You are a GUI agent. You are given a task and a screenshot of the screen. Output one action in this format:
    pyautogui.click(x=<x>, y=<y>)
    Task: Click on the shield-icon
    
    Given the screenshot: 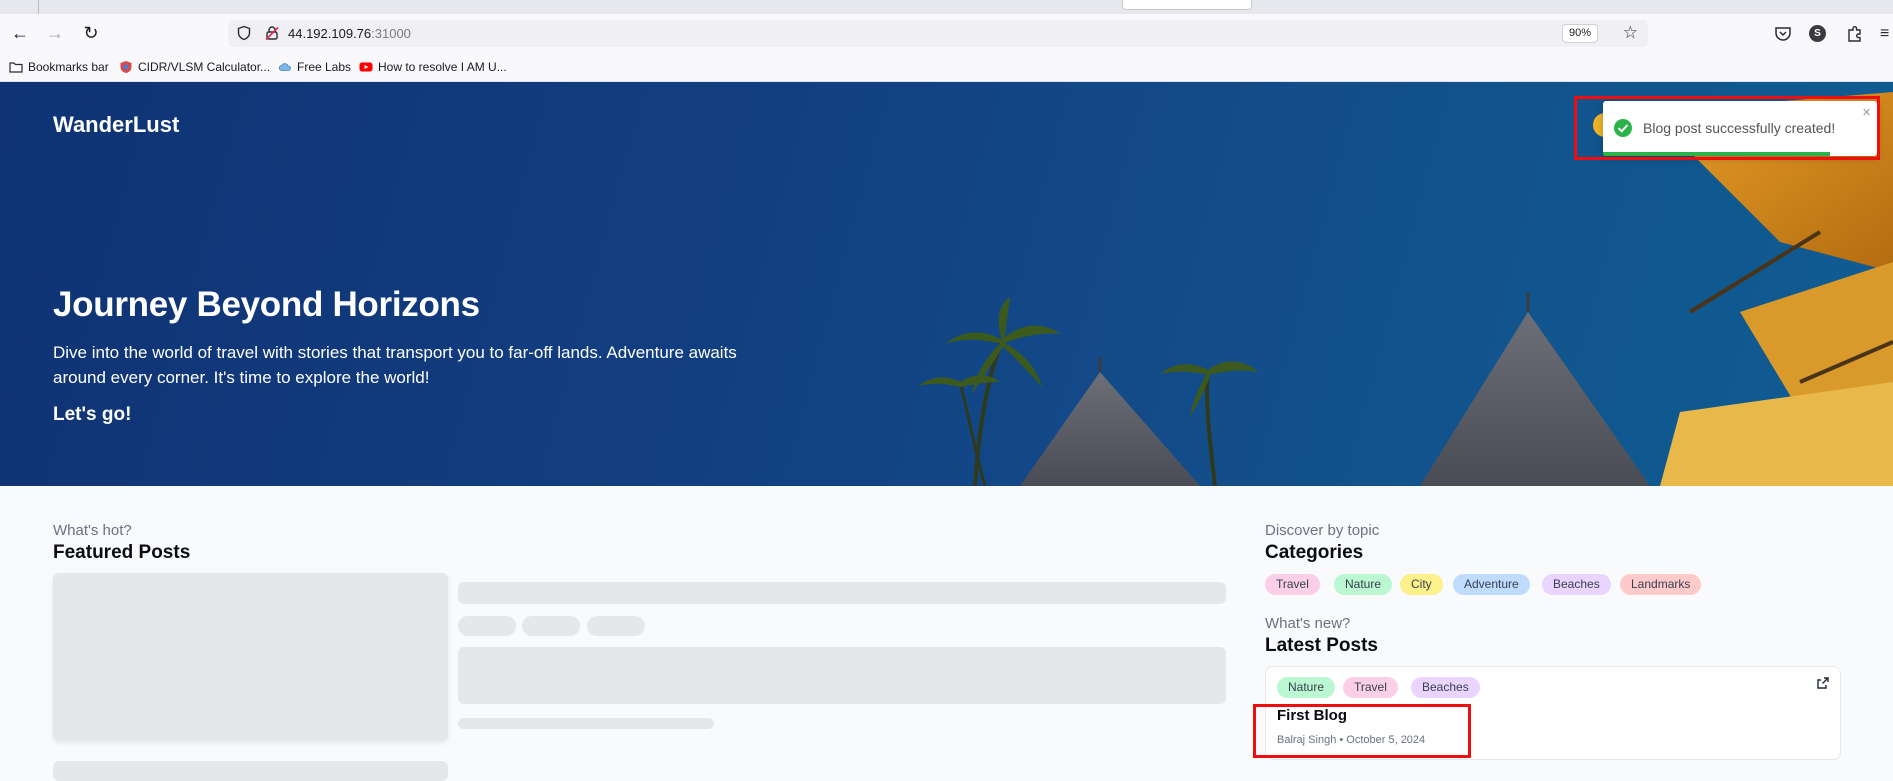 What is the action you would take?
    pyautogui.click(x=244, y=33)
    